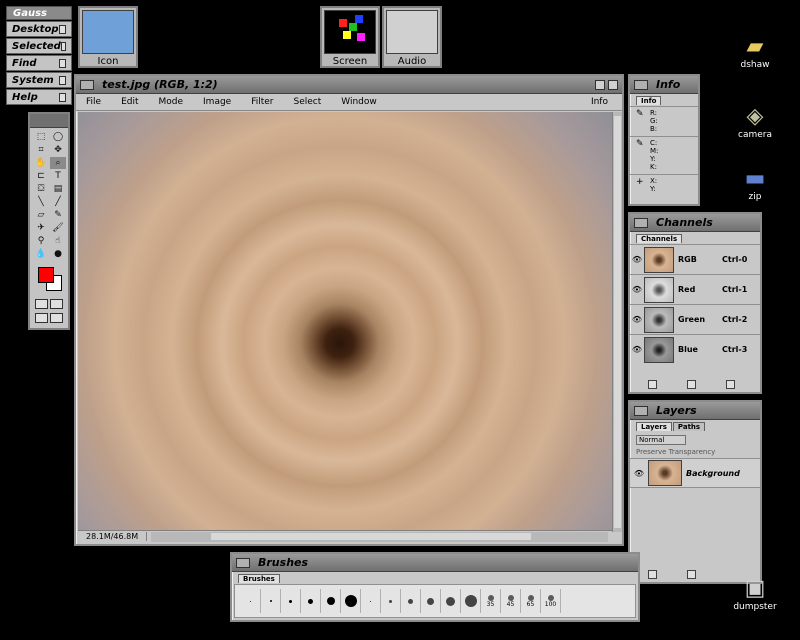 This screenshot has width=800, height=640. Describe the element at coordinates (41, 241) in the screenshot. I see `stamp-tool-icon: ⚲` at that location.